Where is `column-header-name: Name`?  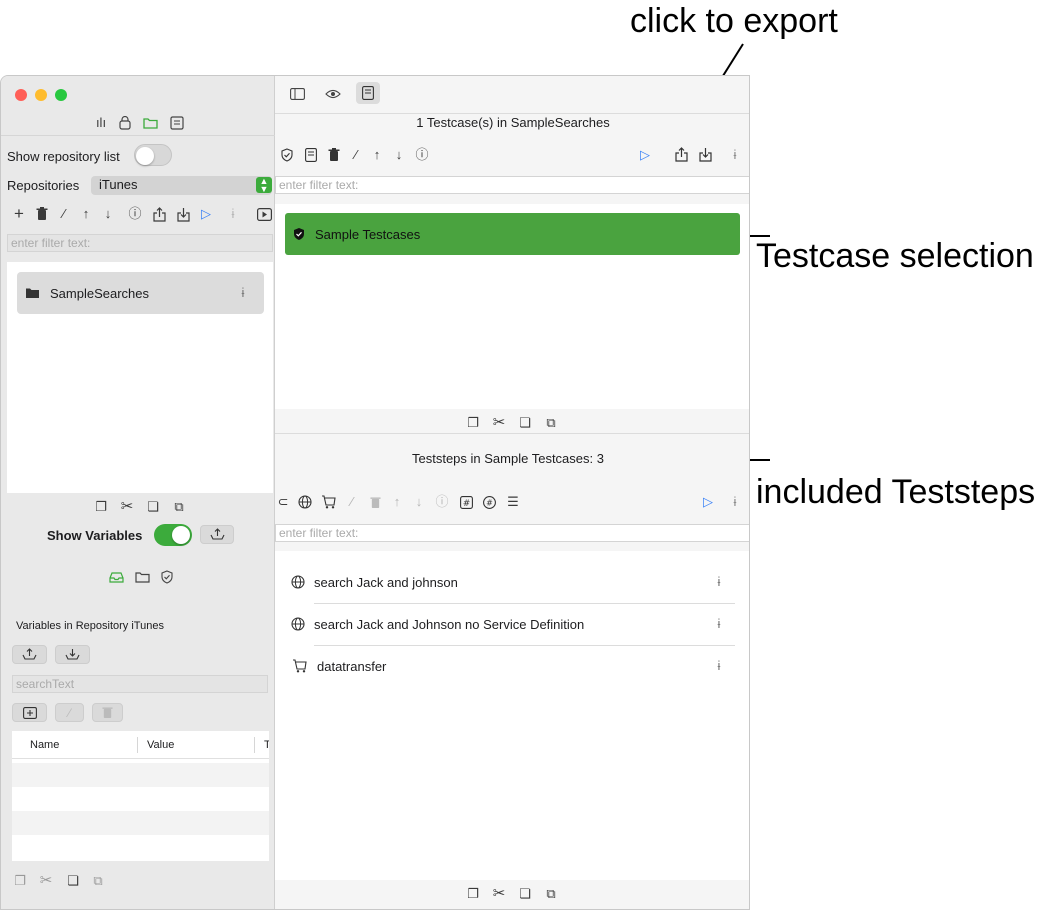 column-header-name: Name is located at coordinates (44, 745).